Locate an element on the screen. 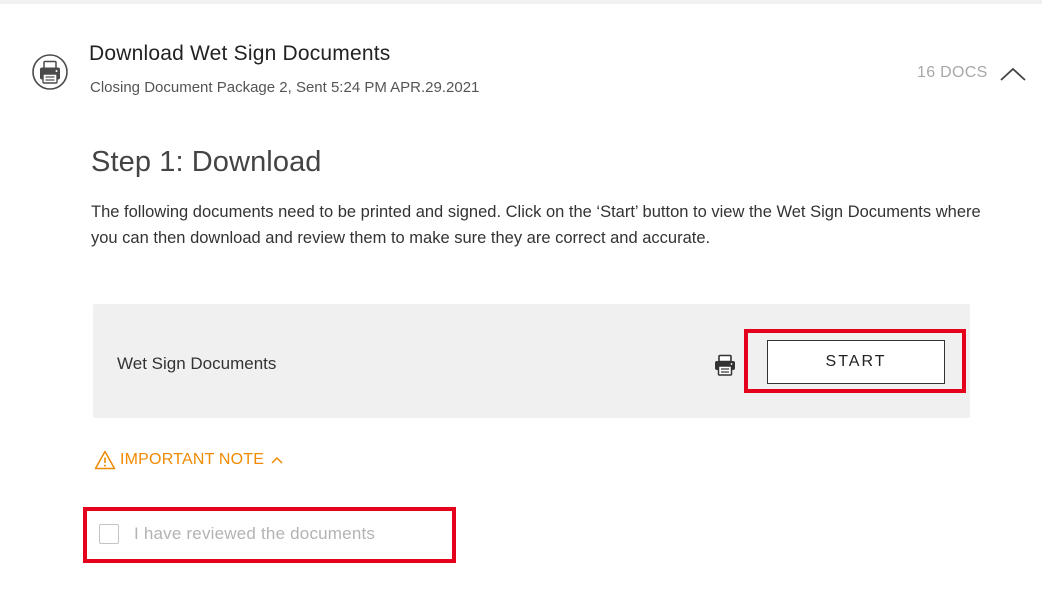 The width and height of the screenshot is (1042, 604). section-title: Download Wet Sign Documents is located at coordinates (240, 53).